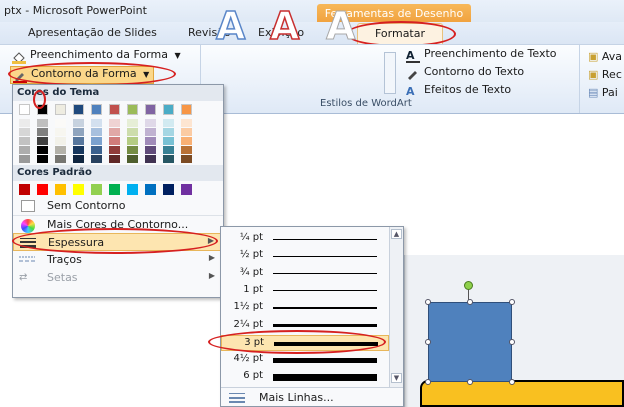 The width and height of the screenshot is (624, 407). I want to click on wordart-style-2: A, so click(284, 26).